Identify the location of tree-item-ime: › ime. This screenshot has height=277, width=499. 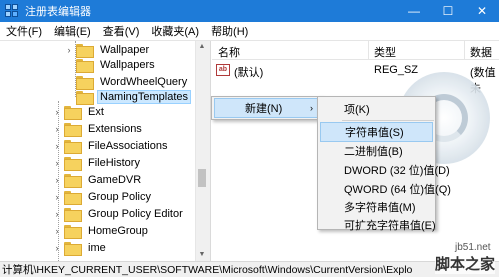
(80, 248).